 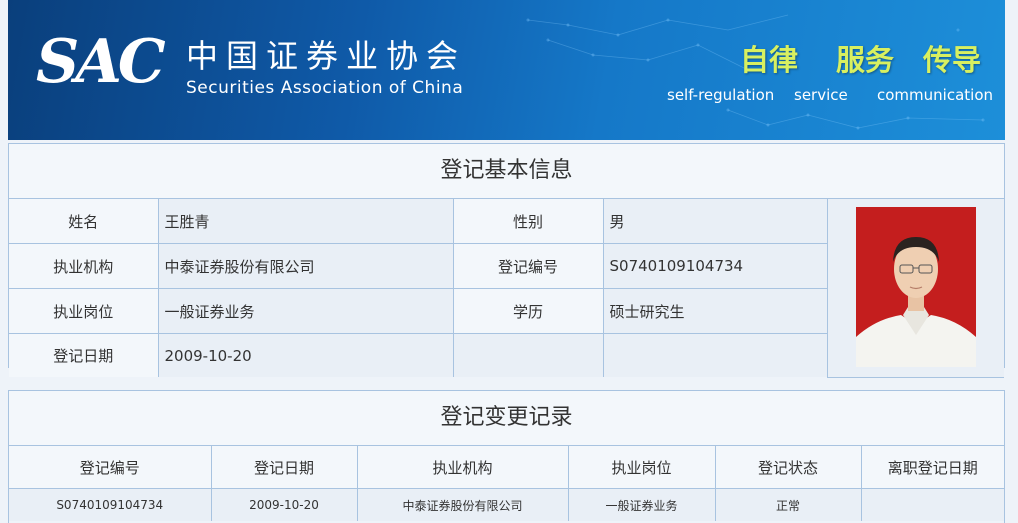 What do you see at coordinates (528, 311) in the screenshot?
I see `education-label: 学历` at bounding box center [528, 311].